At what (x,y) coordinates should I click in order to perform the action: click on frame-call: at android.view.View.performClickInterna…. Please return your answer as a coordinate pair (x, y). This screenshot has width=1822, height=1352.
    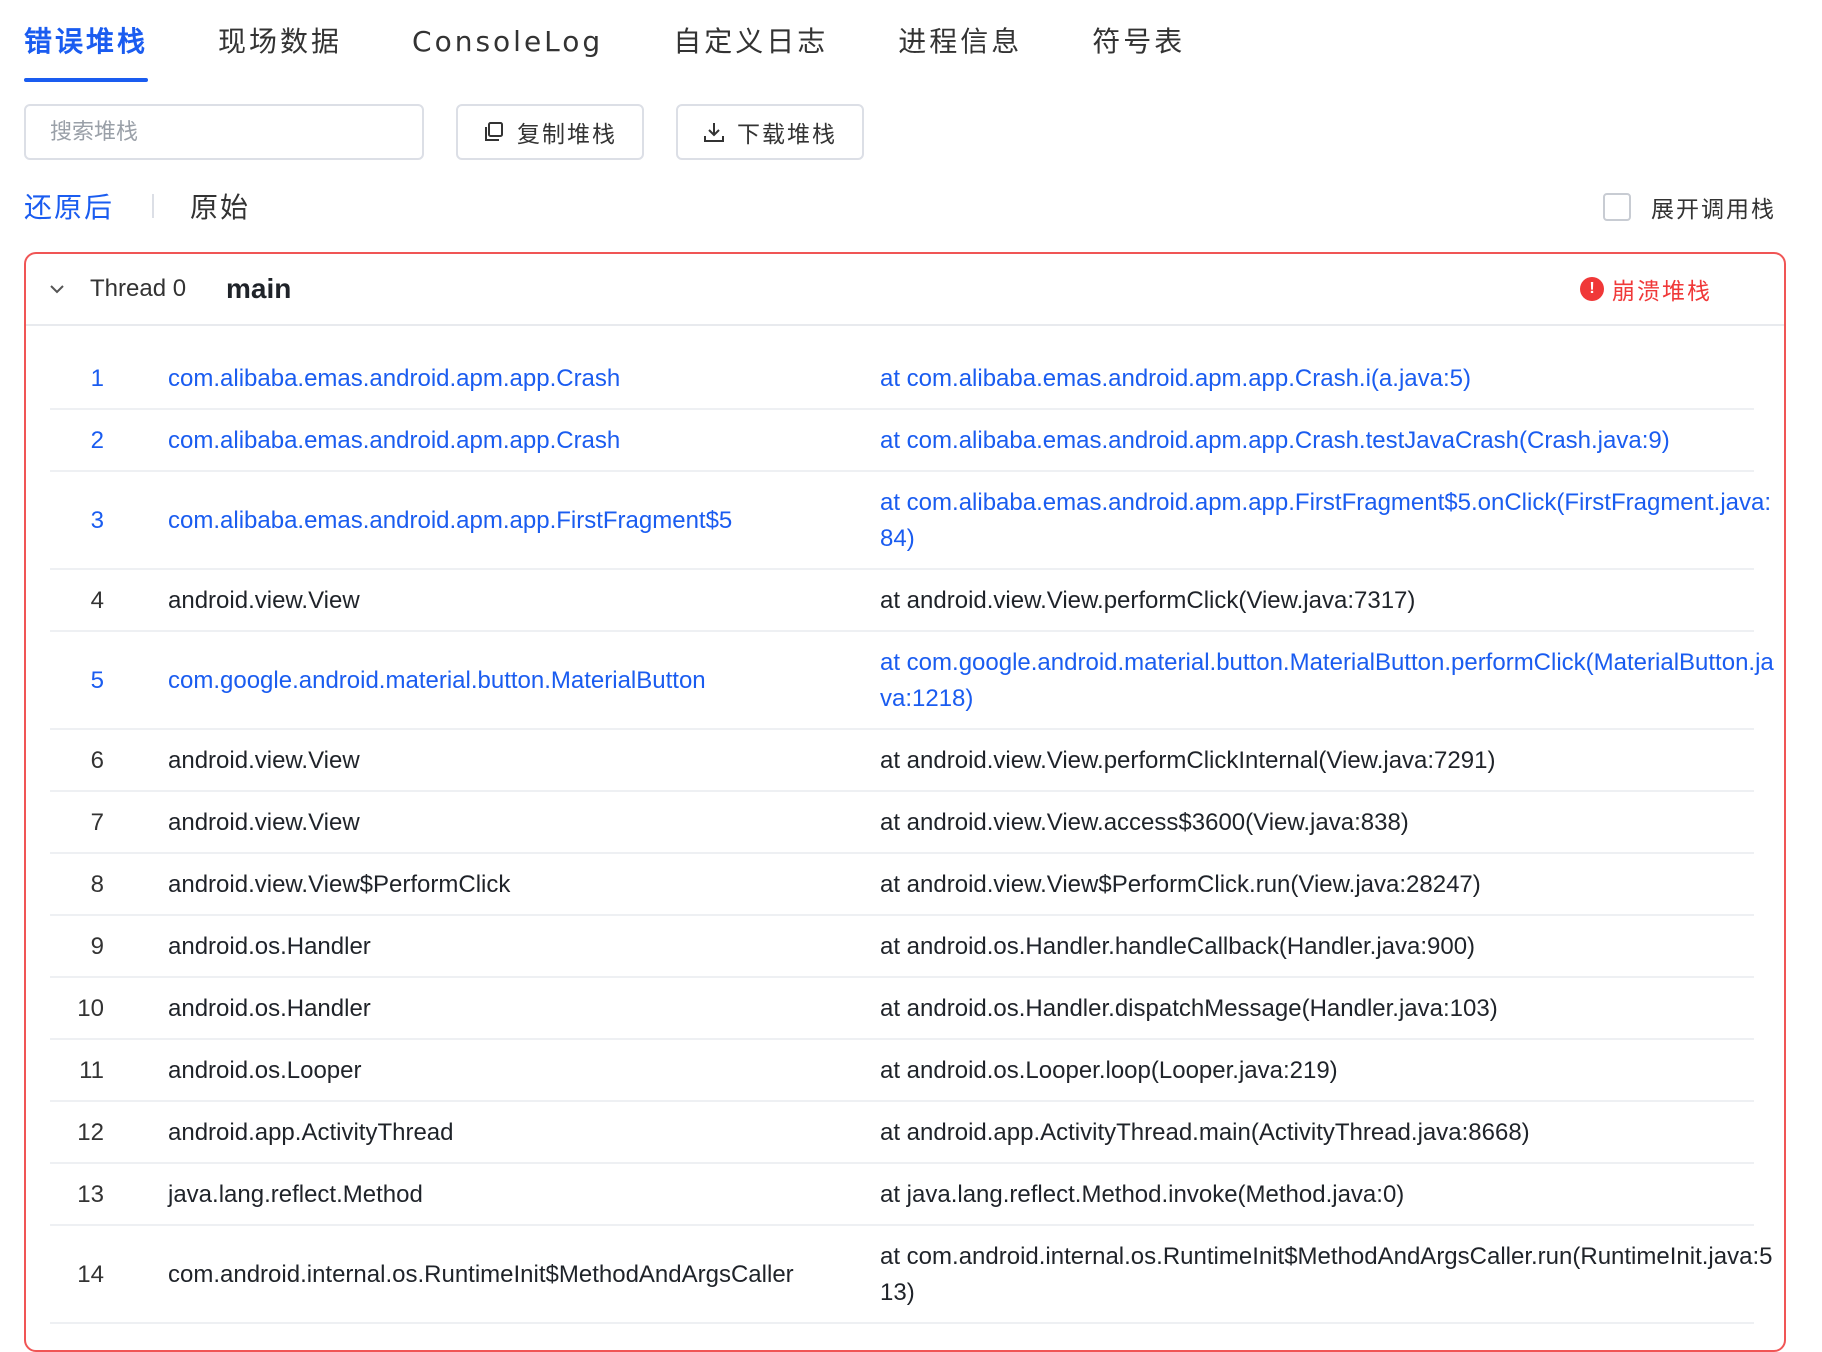
    Looking at the image, I should click on (1188, 760).